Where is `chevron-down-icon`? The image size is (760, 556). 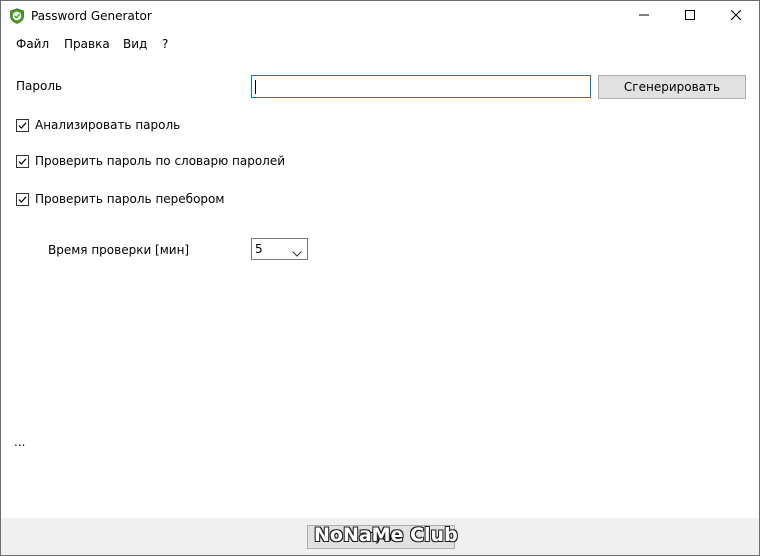
chevron-down-icon is located at coordinates (297, 253).